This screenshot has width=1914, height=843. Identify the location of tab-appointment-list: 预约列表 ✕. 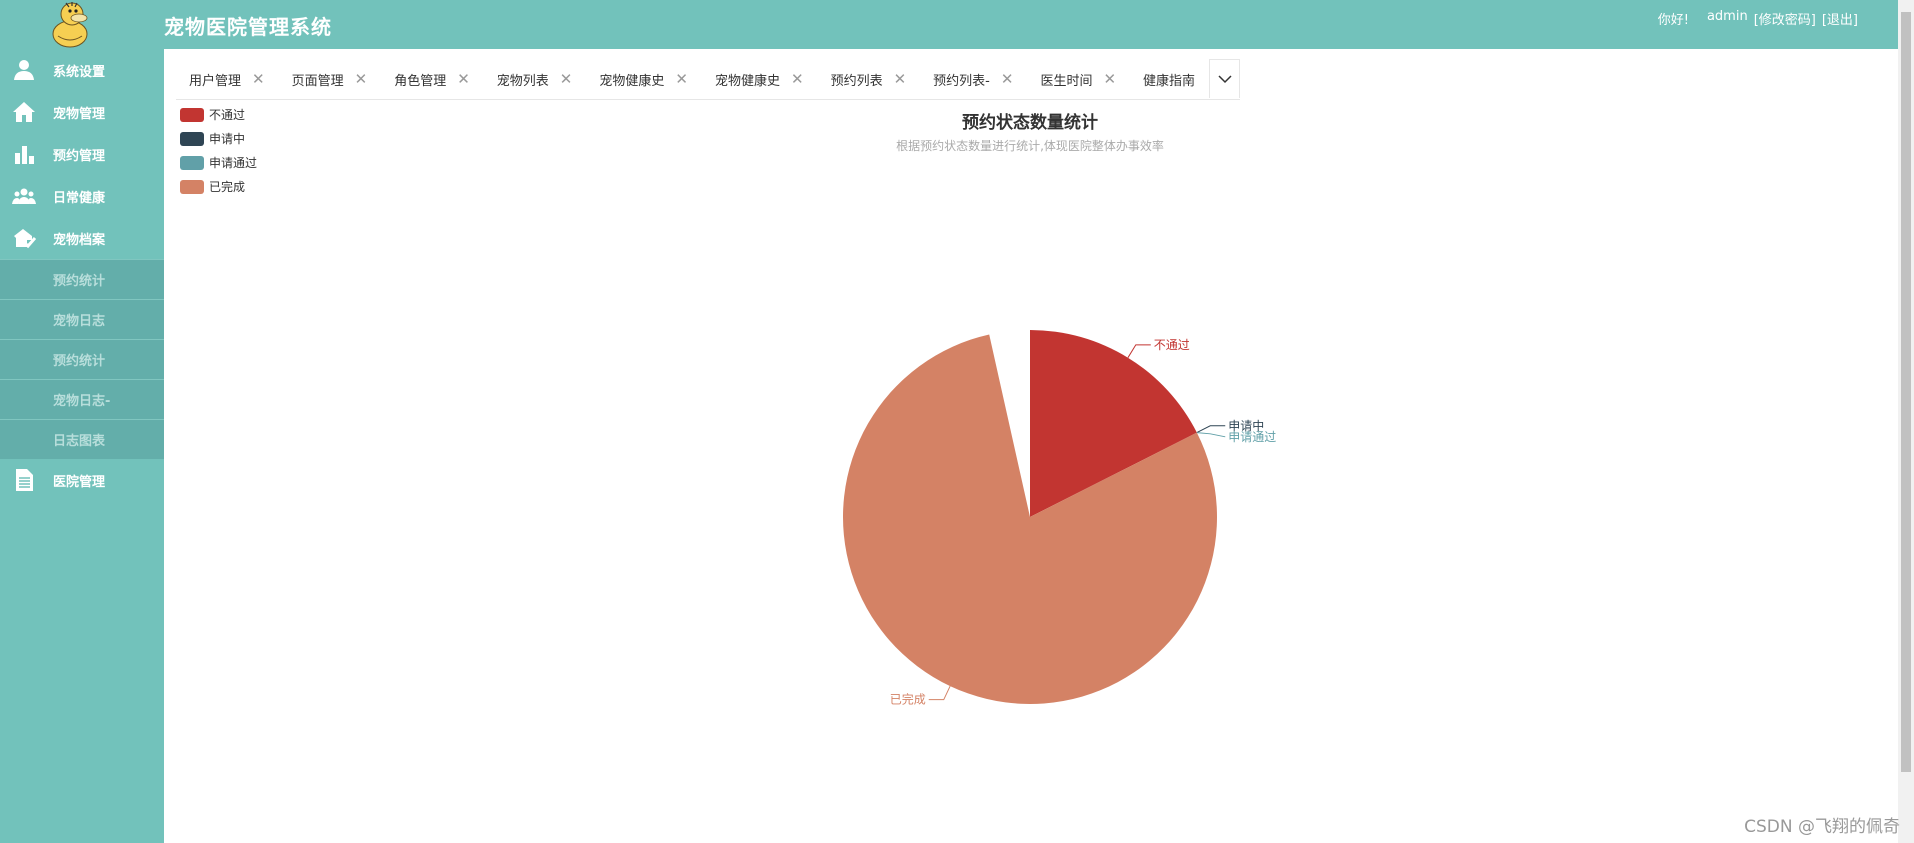
(869, 79).